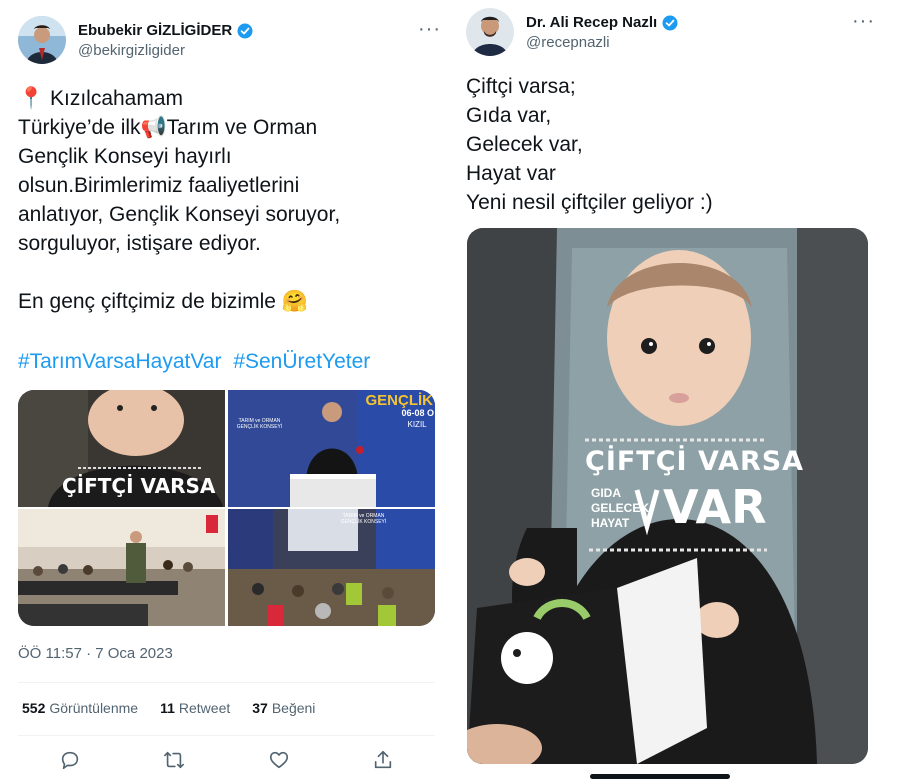 Image resolution: width=900 pixels, height=784 pixels. I want to click on tweet-stats: 552 Görüntülenme 11 Retweet 37 Beğeni, so click(179, 708).